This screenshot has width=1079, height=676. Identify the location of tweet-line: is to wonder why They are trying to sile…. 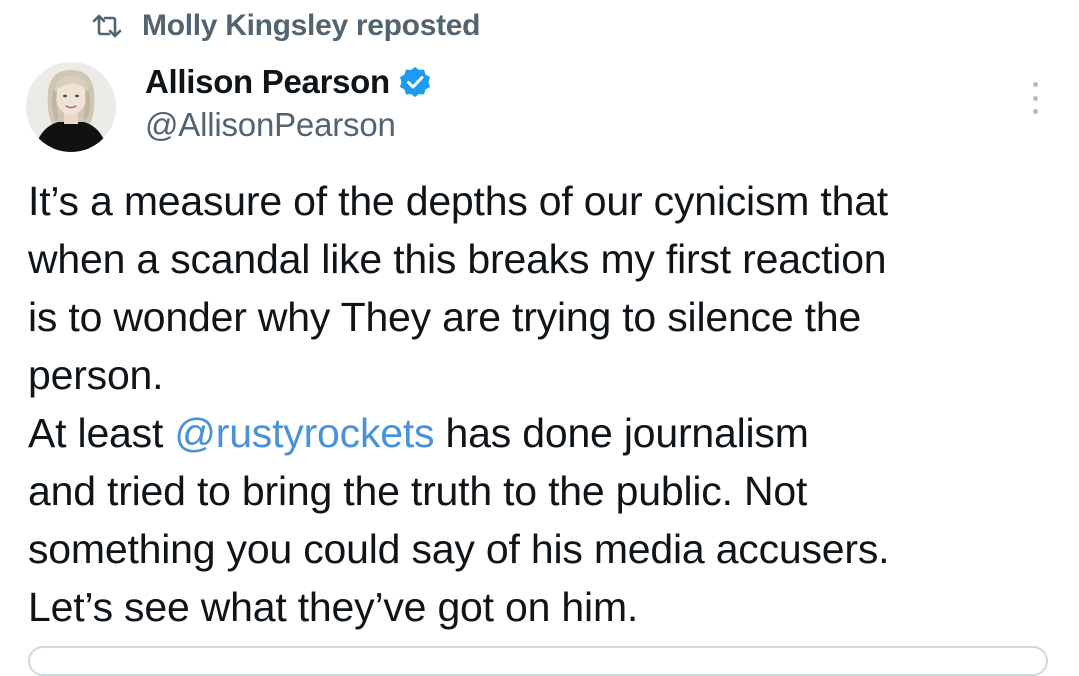
(445, 317).